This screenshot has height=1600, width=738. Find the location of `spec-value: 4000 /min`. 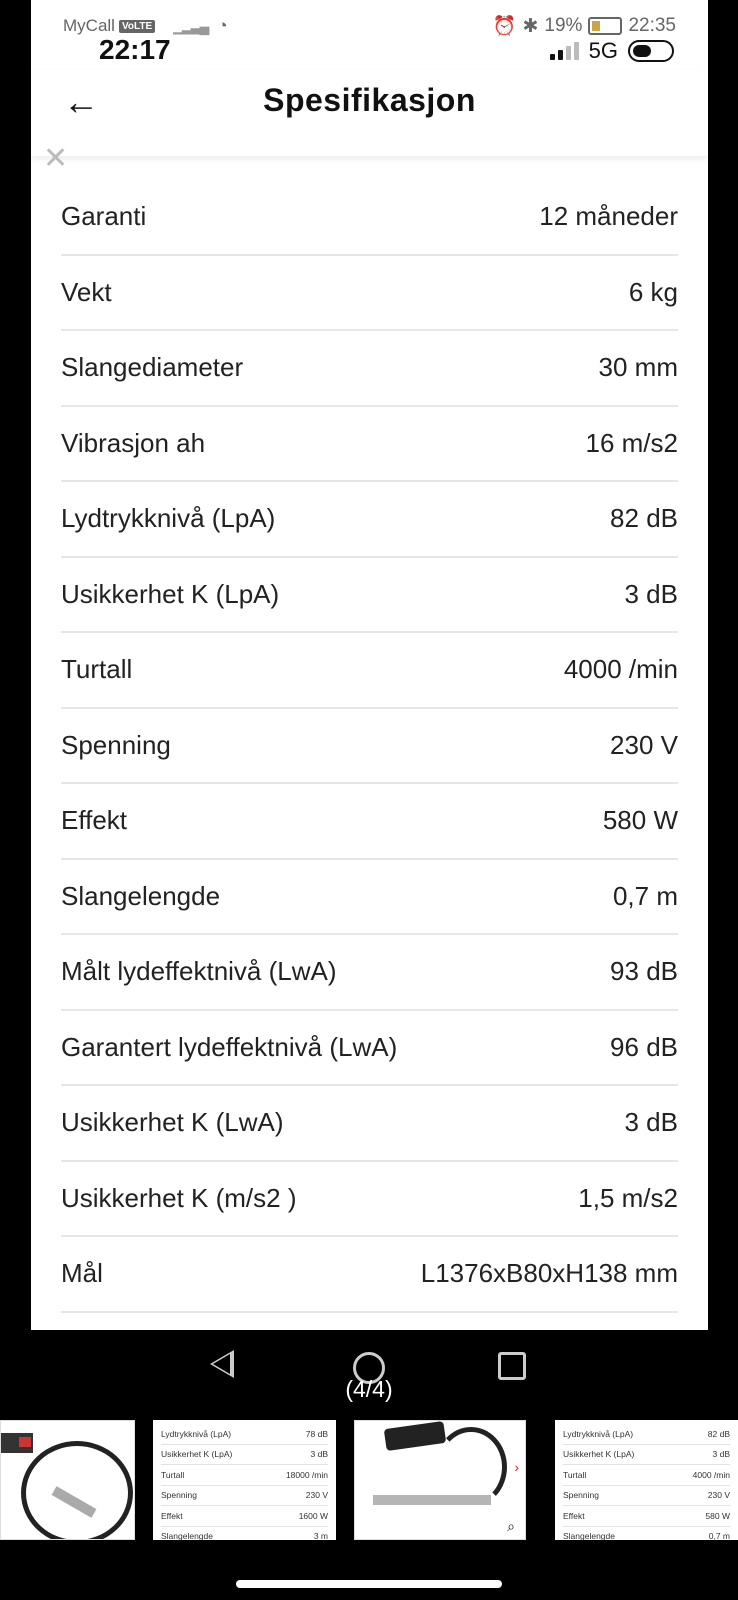

spec-value: 4000 /min is located at coordinates (620, 669).